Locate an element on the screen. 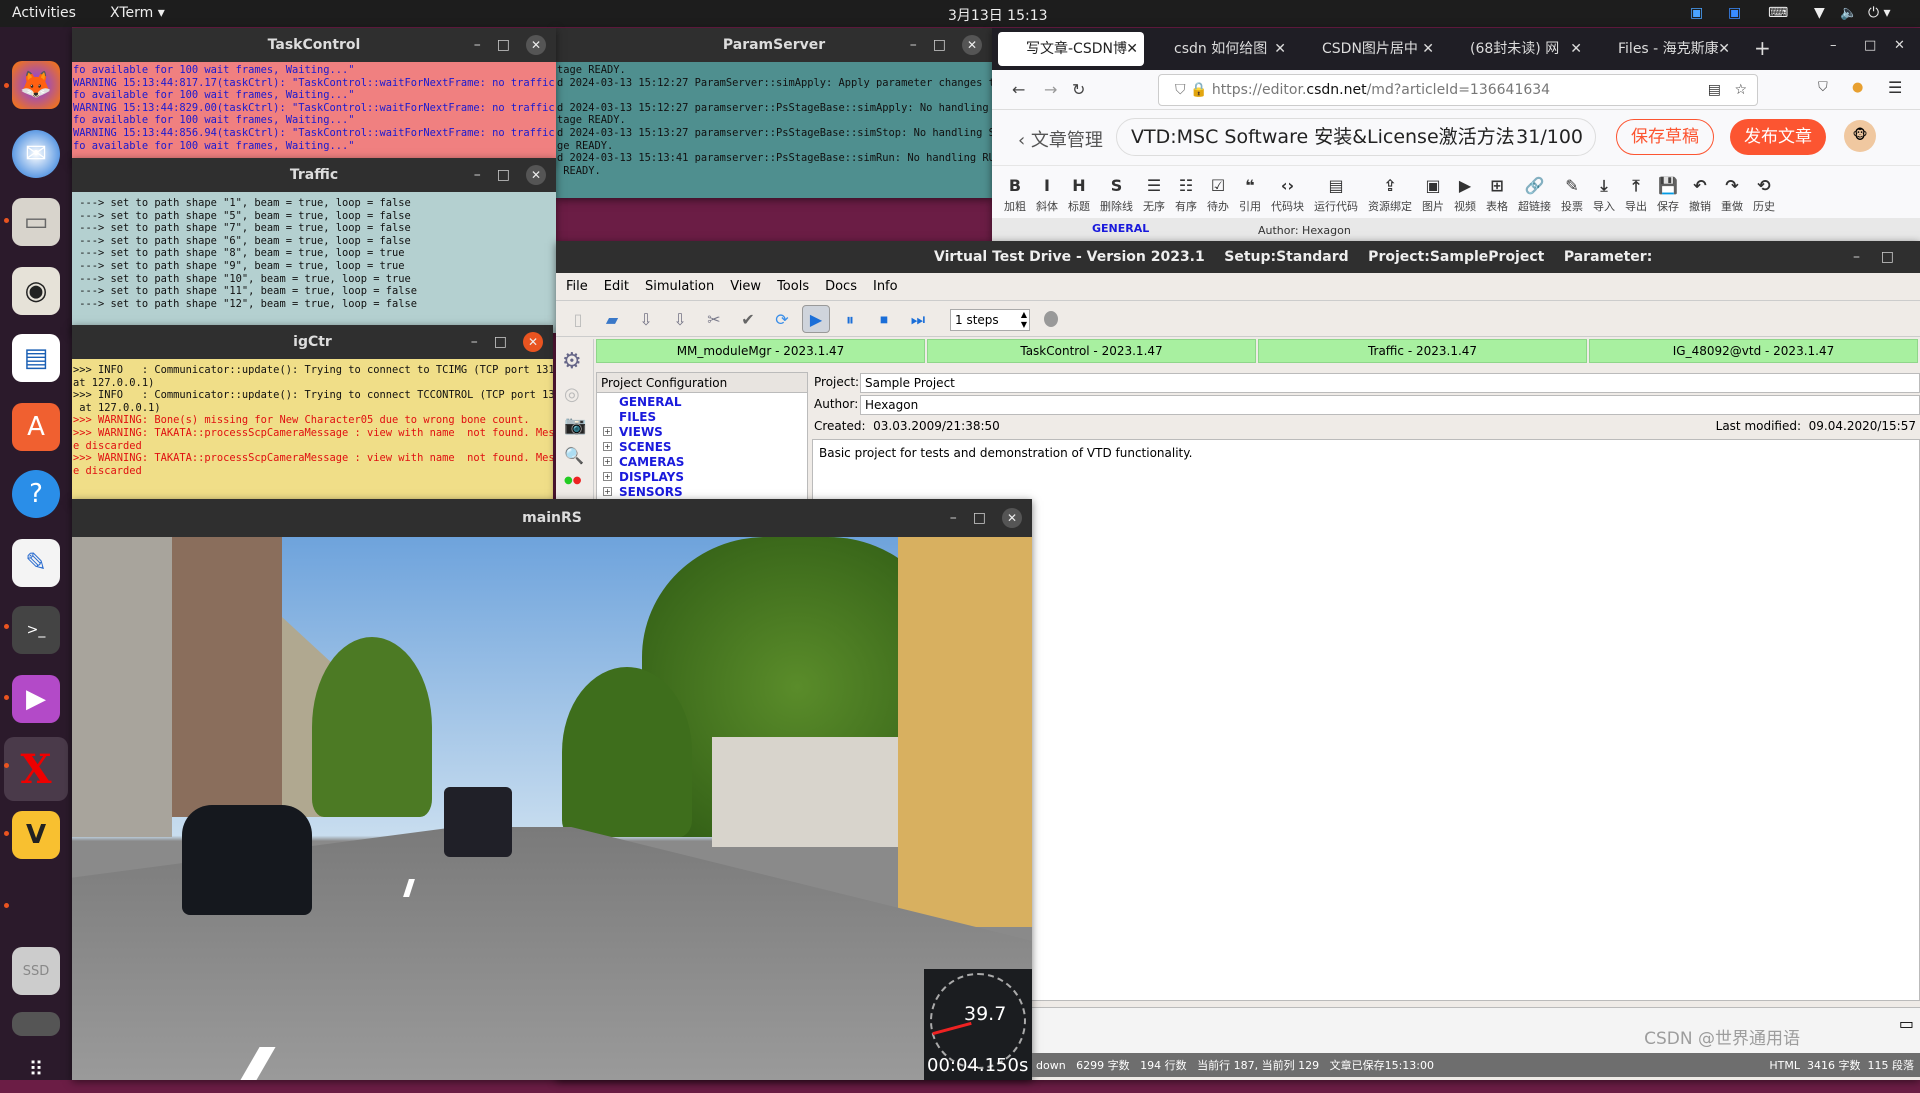 This screenshot has width=1920, height=1093. open-icon: ▰ is located at coordinates (612, 320).